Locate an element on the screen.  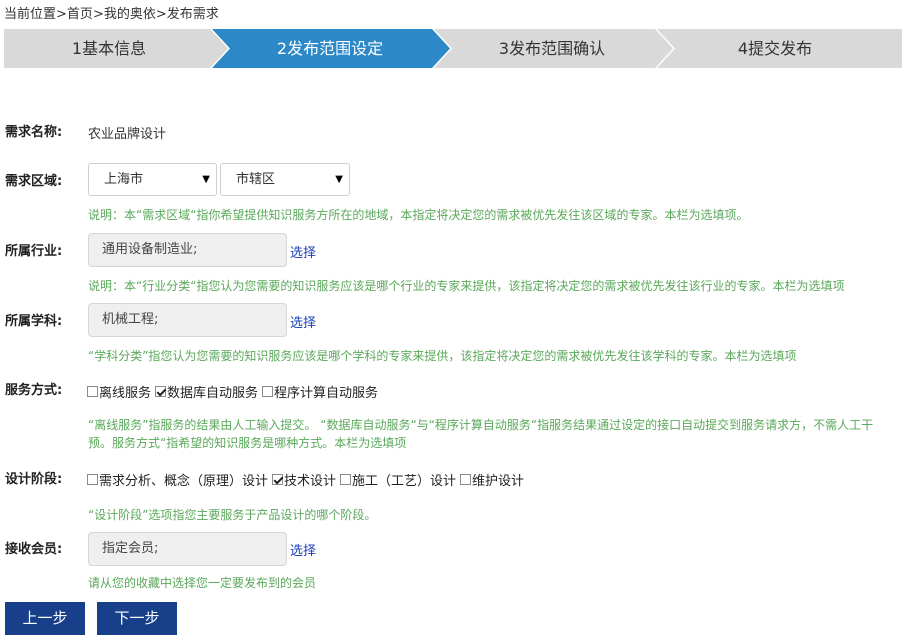
member-label: 接收会员: is located at coordinates (34, 549).